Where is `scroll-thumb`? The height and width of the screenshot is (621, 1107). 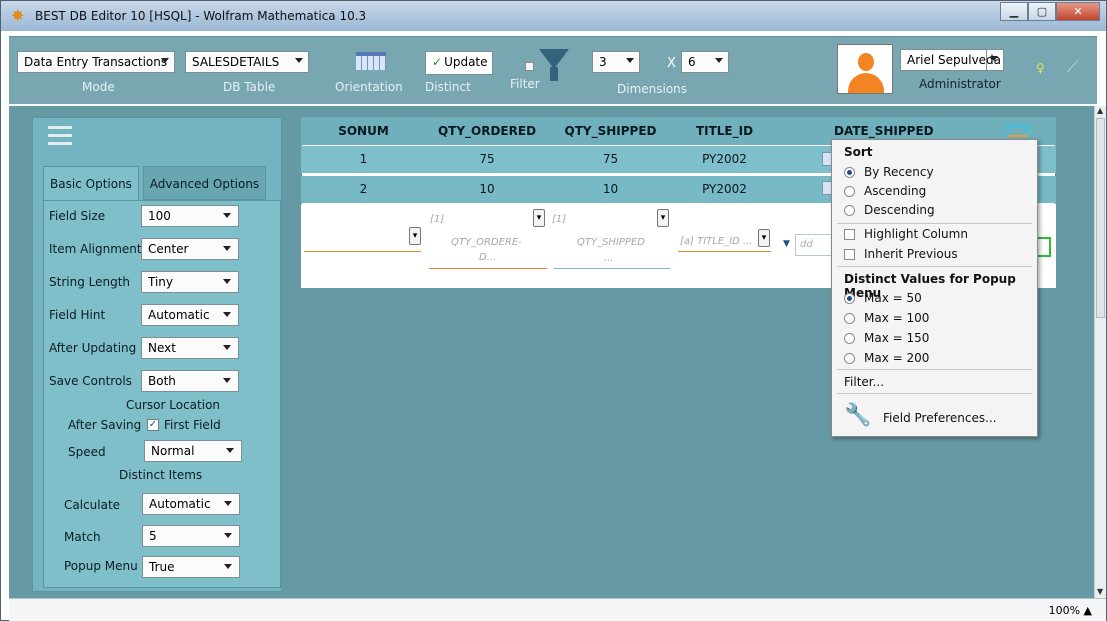 scroll-thumb is located at coordinates (1100, 218).